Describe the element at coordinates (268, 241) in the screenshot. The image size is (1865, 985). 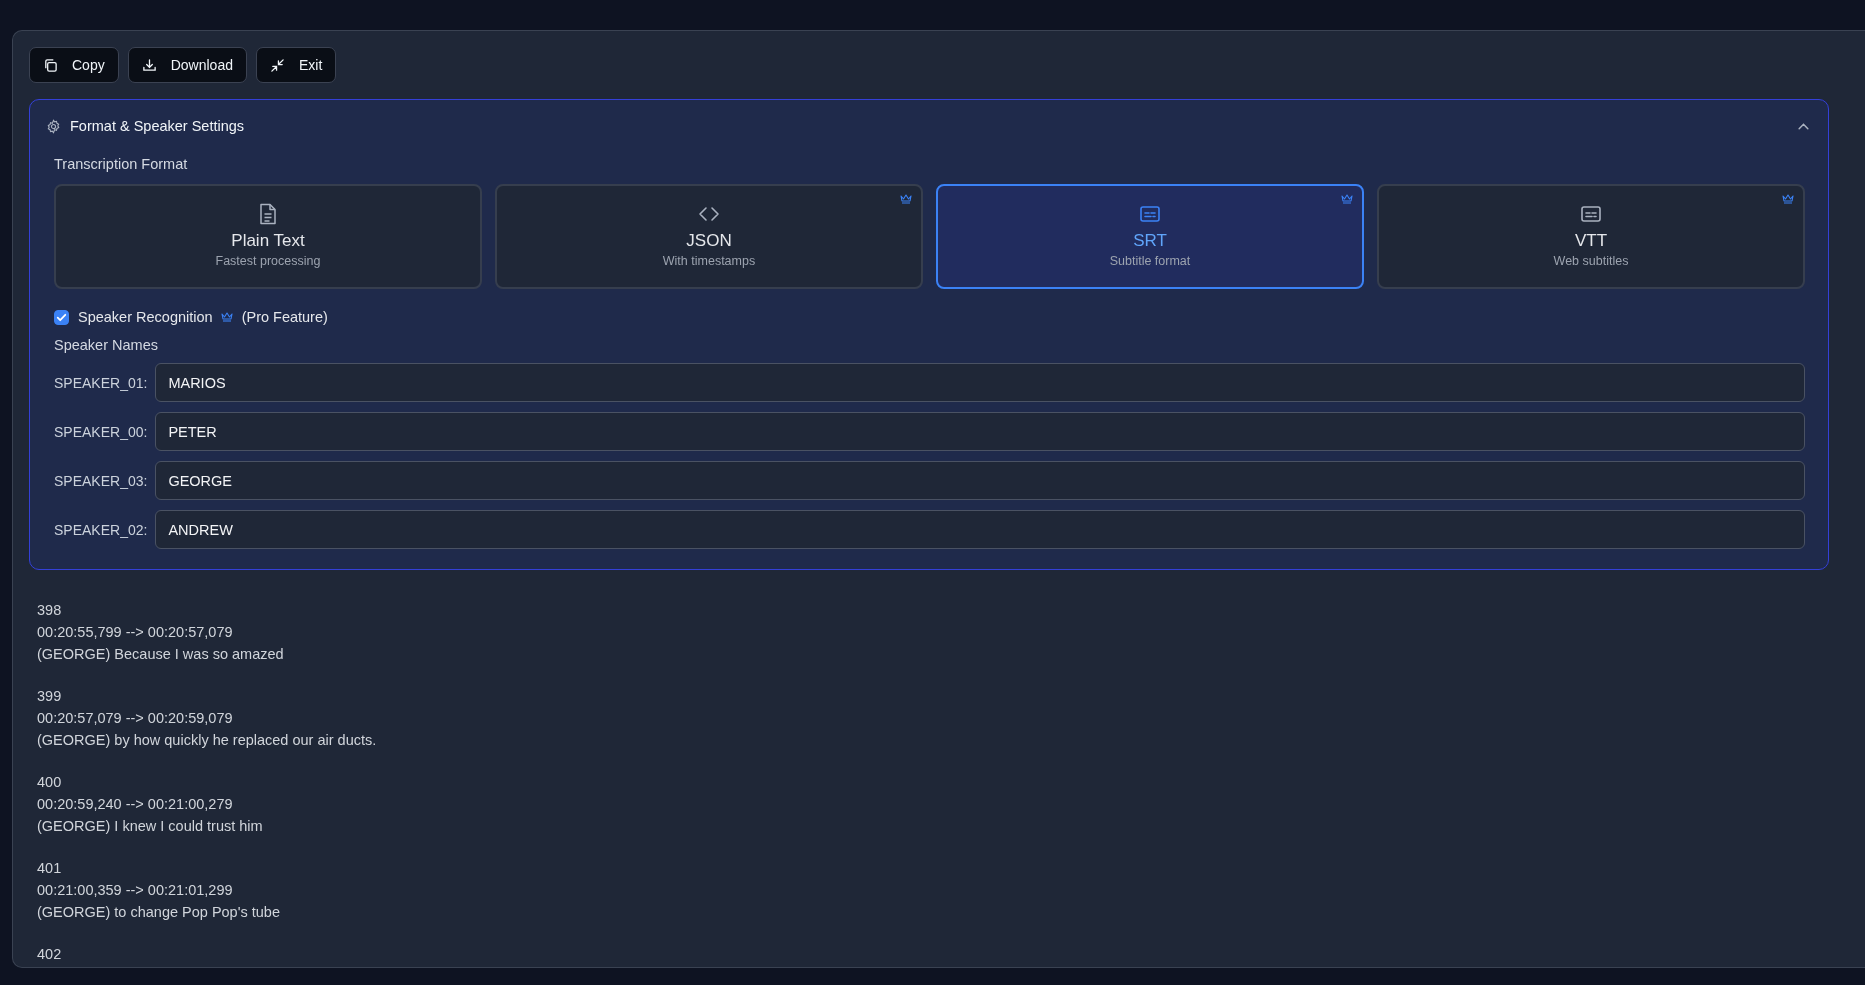
I see `format-name: Plain Text` at that location.